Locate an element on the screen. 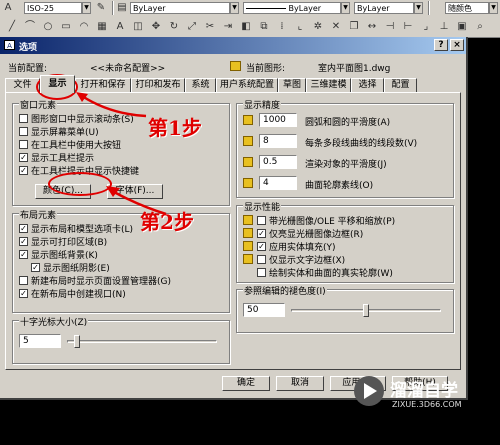 The height and width of the screenshot is (445, 500). large-buttons-checkbox: 在工具栏中使用大按钮 is located at coordinates (70, 144).